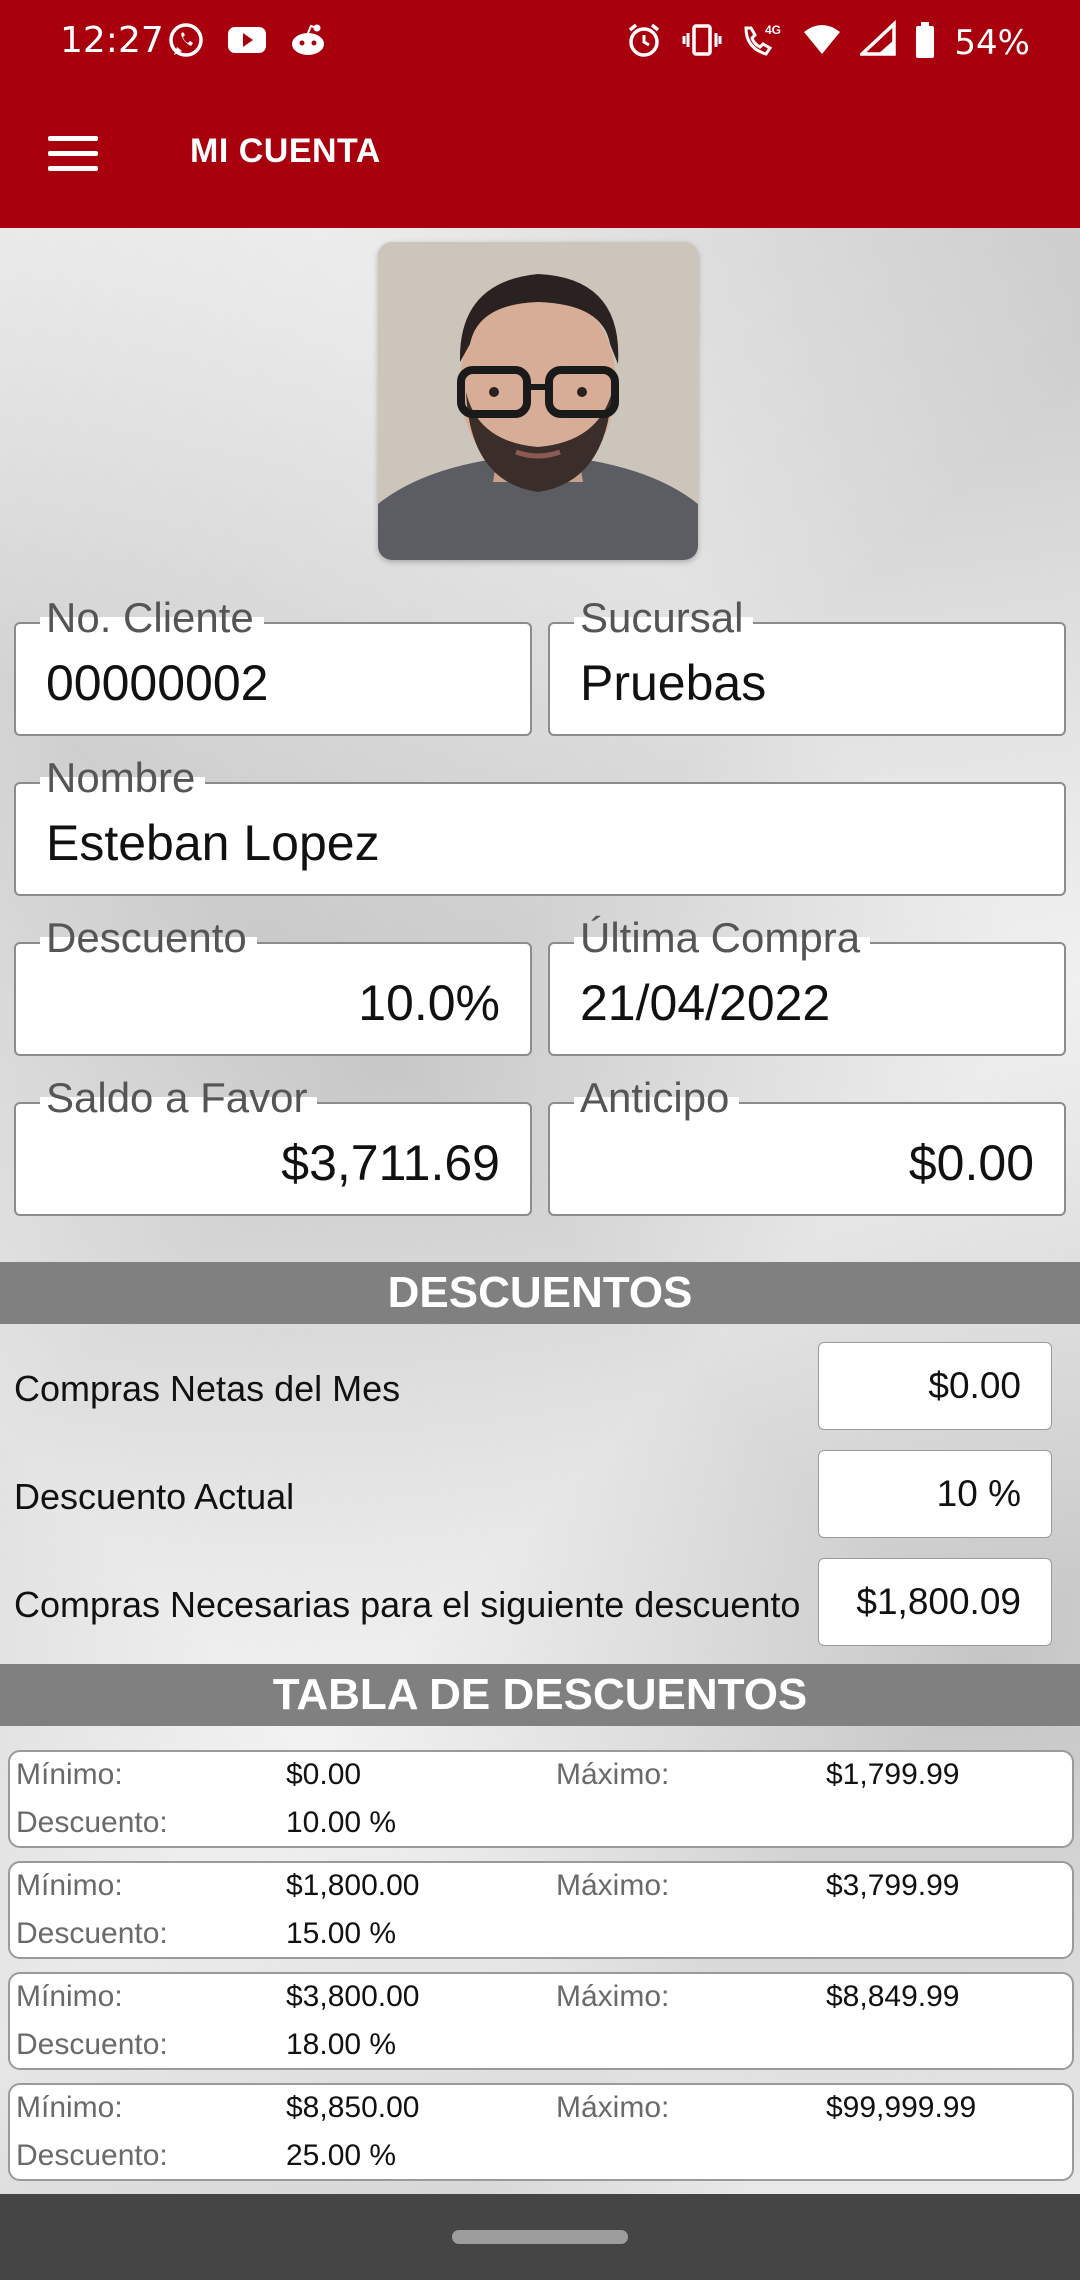 Image resolution: width=1080 pixels, height=2280 pixels. Describe the element at coordinates (186, 42) in the screenshot. I see `whatsapp-icon` at that location.